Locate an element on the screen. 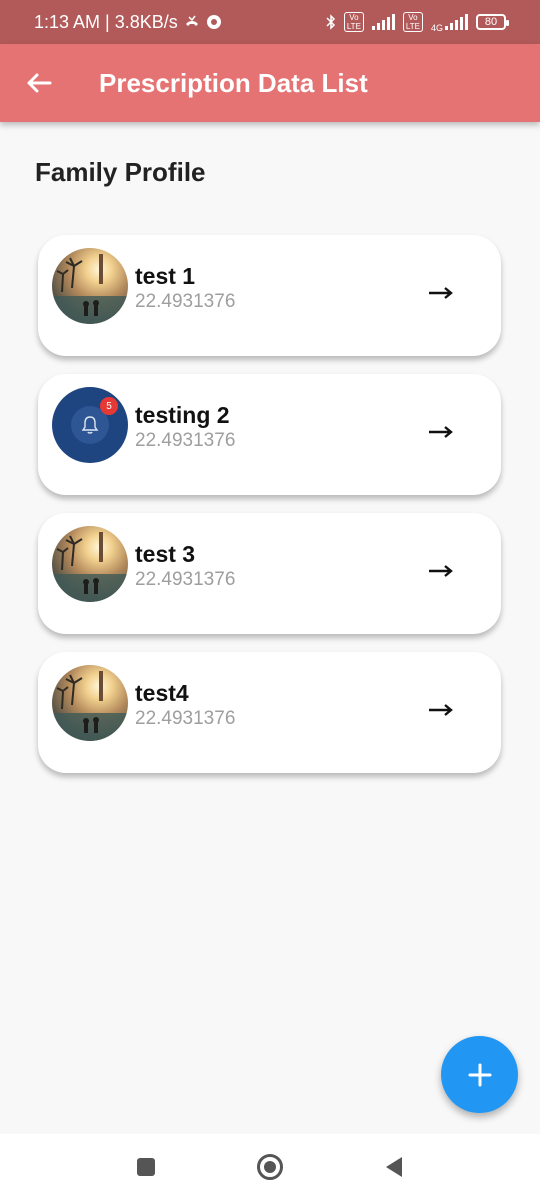  home-button is located at coordinates (270, 1167).